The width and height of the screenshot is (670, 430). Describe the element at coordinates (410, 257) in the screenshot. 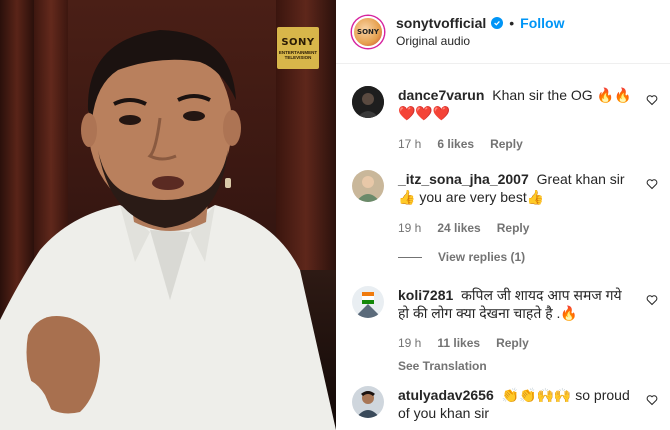

I see `divider-line` at that location.